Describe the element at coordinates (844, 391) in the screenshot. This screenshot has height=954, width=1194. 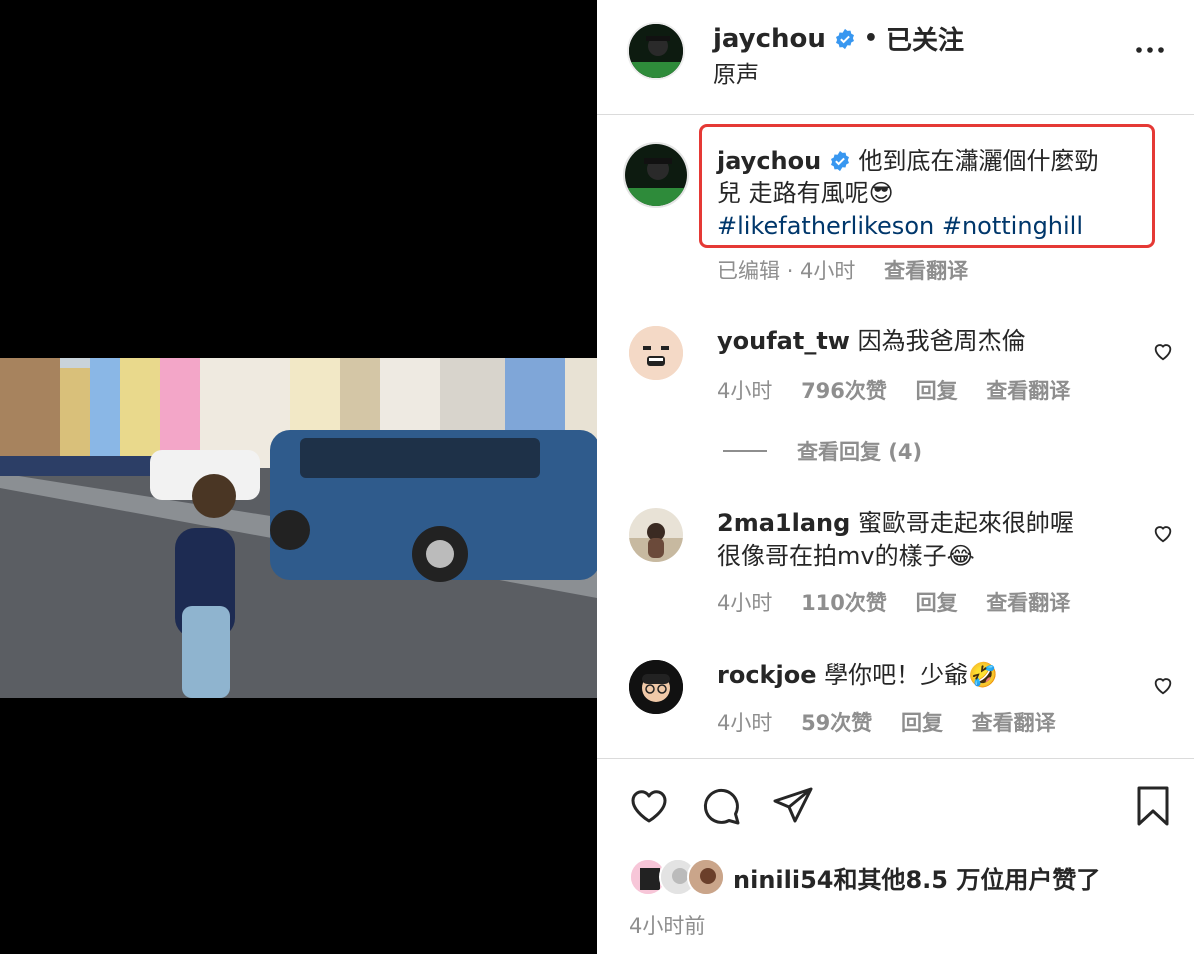
I see `comment-like-count: 796次赞` at that location.